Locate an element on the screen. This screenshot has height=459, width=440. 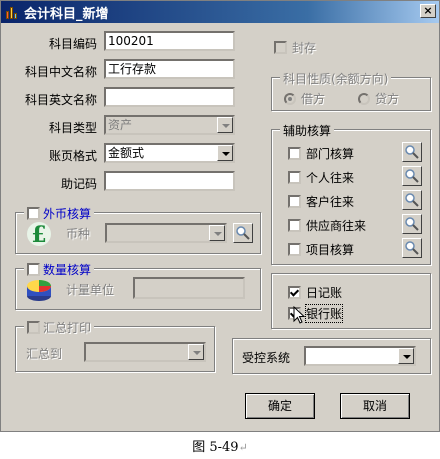
foreign-currency-legend: 外币核算 is located at coordinates (59, 213).